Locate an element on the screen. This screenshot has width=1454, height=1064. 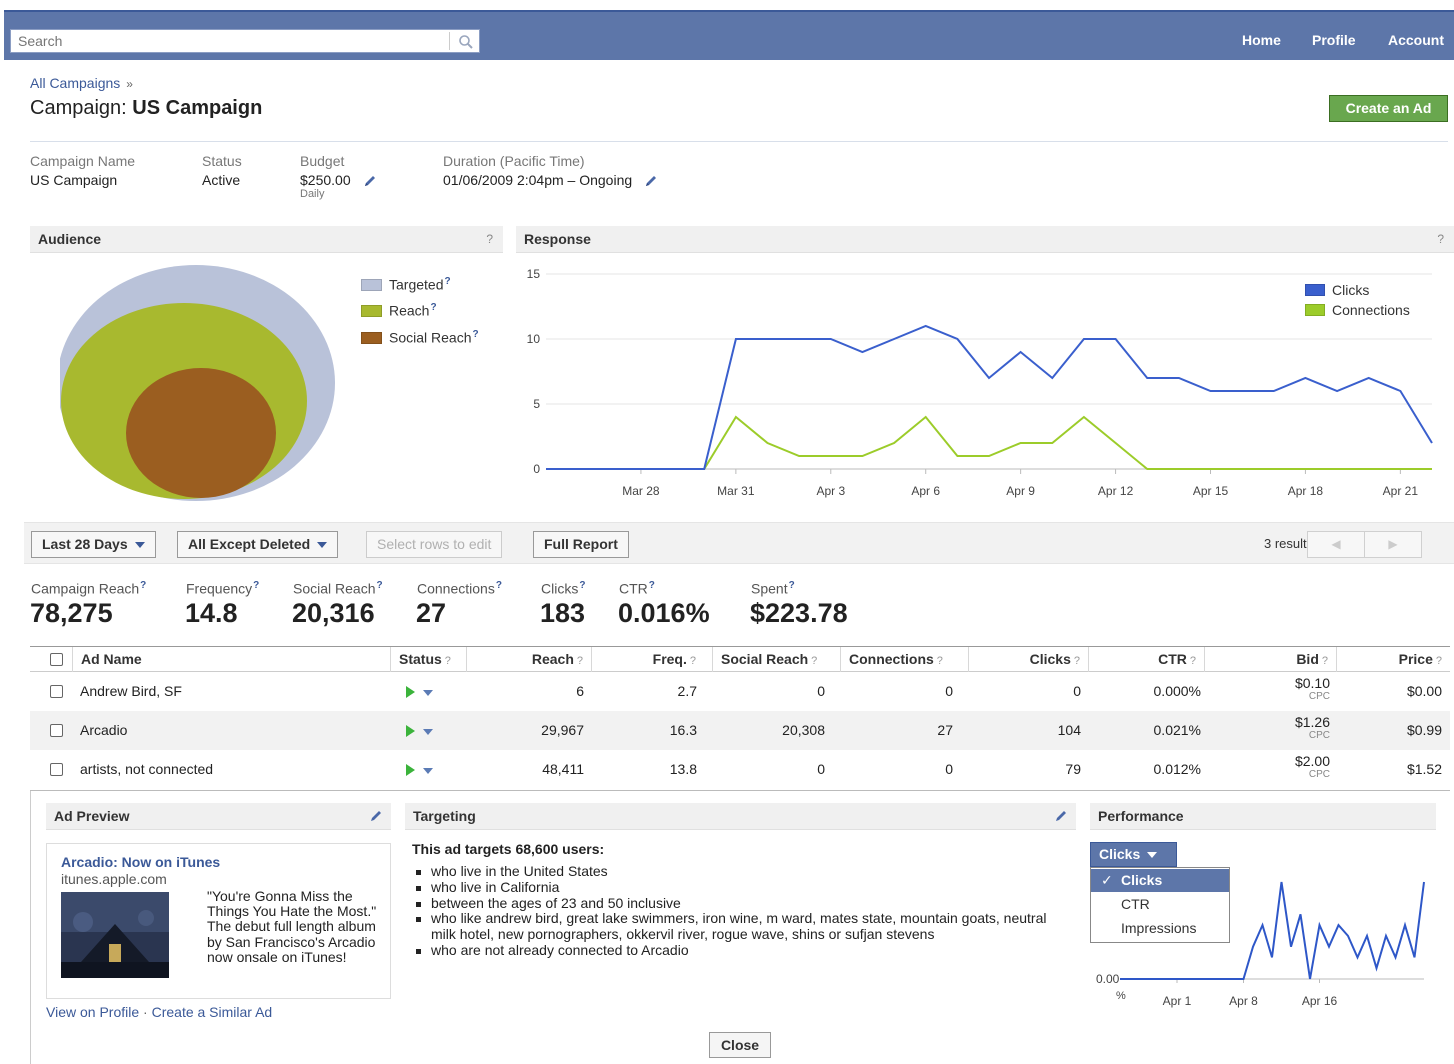
x-tick-label: Apr 12 is located at coordinates (1116, 491).